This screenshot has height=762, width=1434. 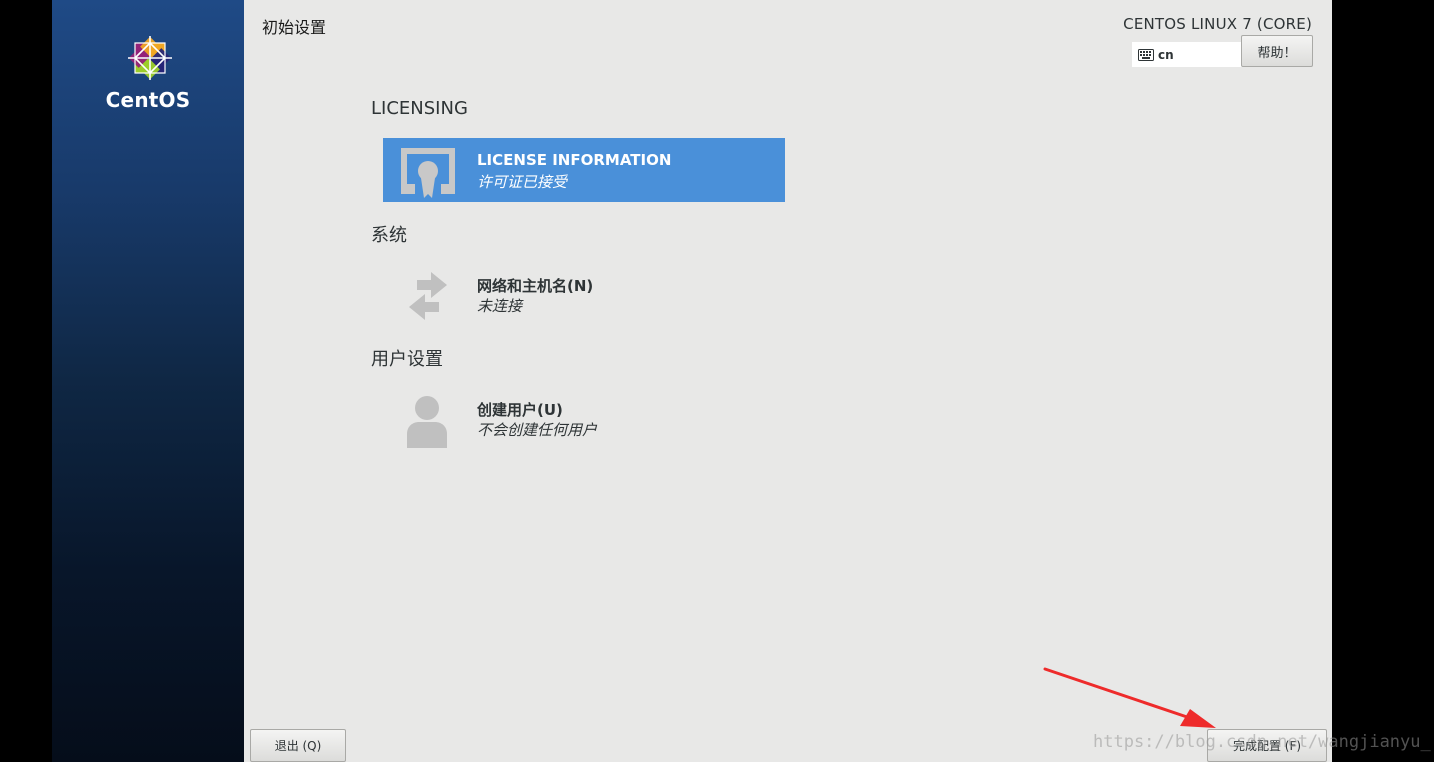 What do you see at coordinates (1129, 697) in the screenshot?
I see `annotation-arrow-icon` at bounding box center [1129, 697].